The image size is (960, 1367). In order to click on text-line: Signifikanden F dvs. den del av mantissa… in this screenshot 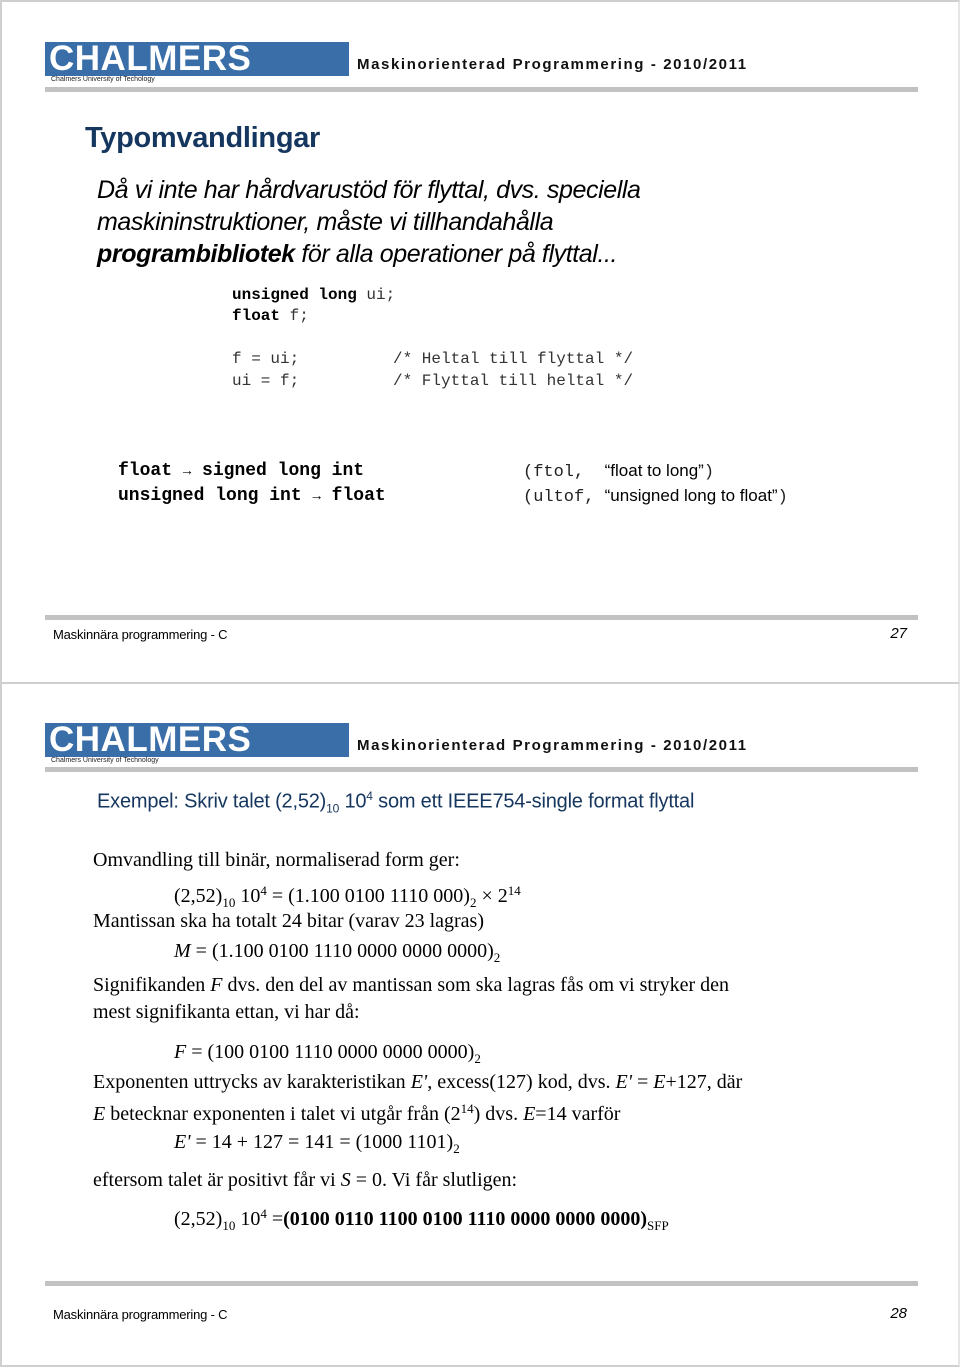, I will do `click(468, 985)`.